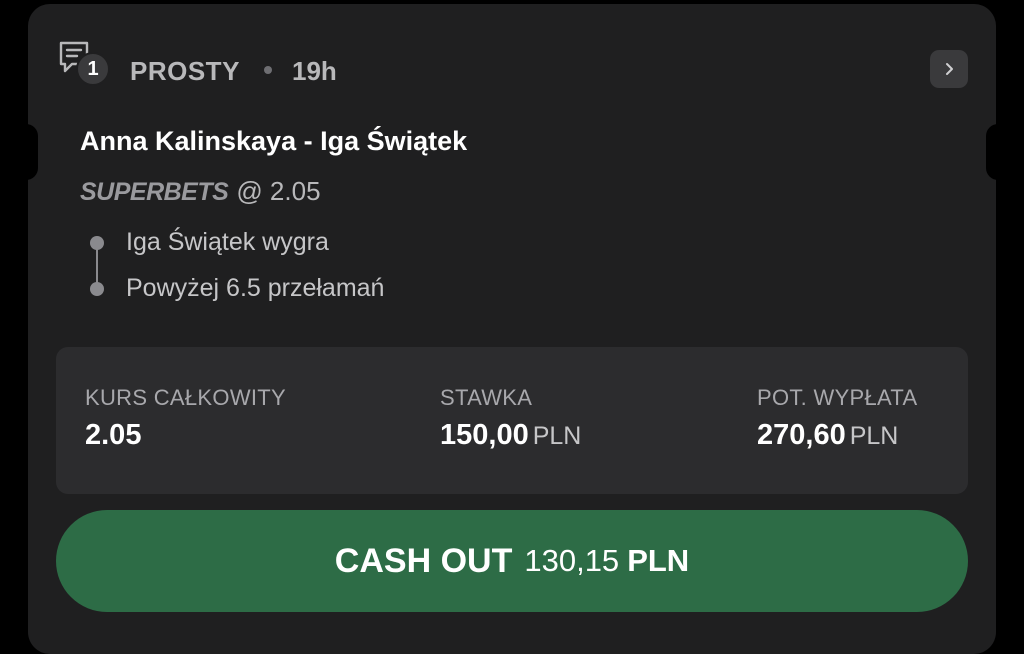  Describe the element at coordinates (837, 397) in the screenshot. I see `payout-label: POT. WYPŁATA` at that location.